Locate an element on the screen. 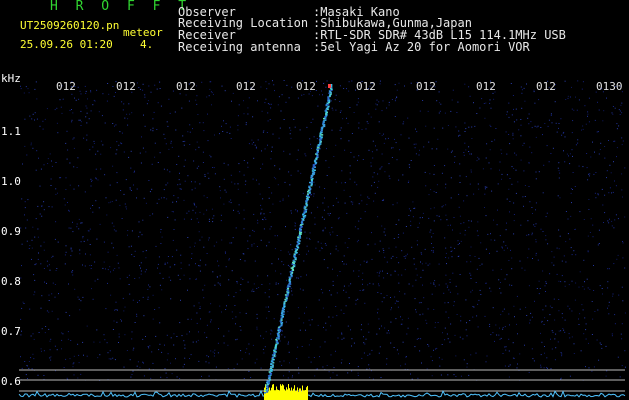 This screenshot has height=400, width=629. freq-tick: 0.6 is located at coordinates (11, 381).